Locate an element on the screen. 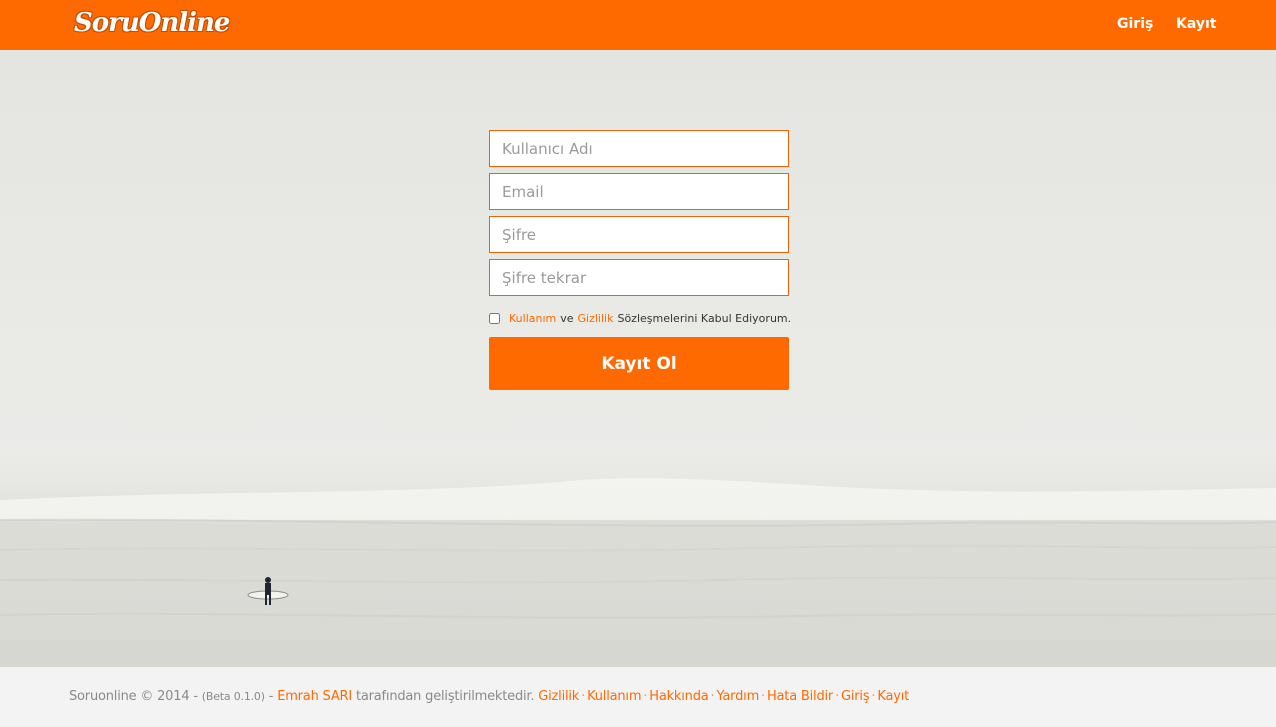  terms-checkbox is located at coordinates (494, 318).